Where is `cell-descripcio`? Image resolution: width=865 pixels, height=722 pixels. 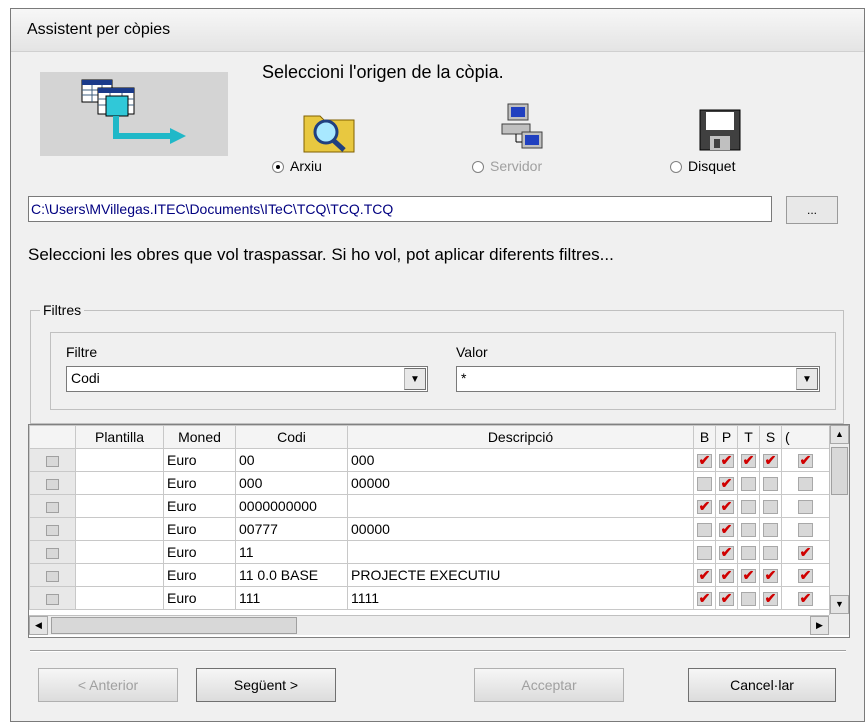 cell-descripcio is located at coordinates (520, 506).